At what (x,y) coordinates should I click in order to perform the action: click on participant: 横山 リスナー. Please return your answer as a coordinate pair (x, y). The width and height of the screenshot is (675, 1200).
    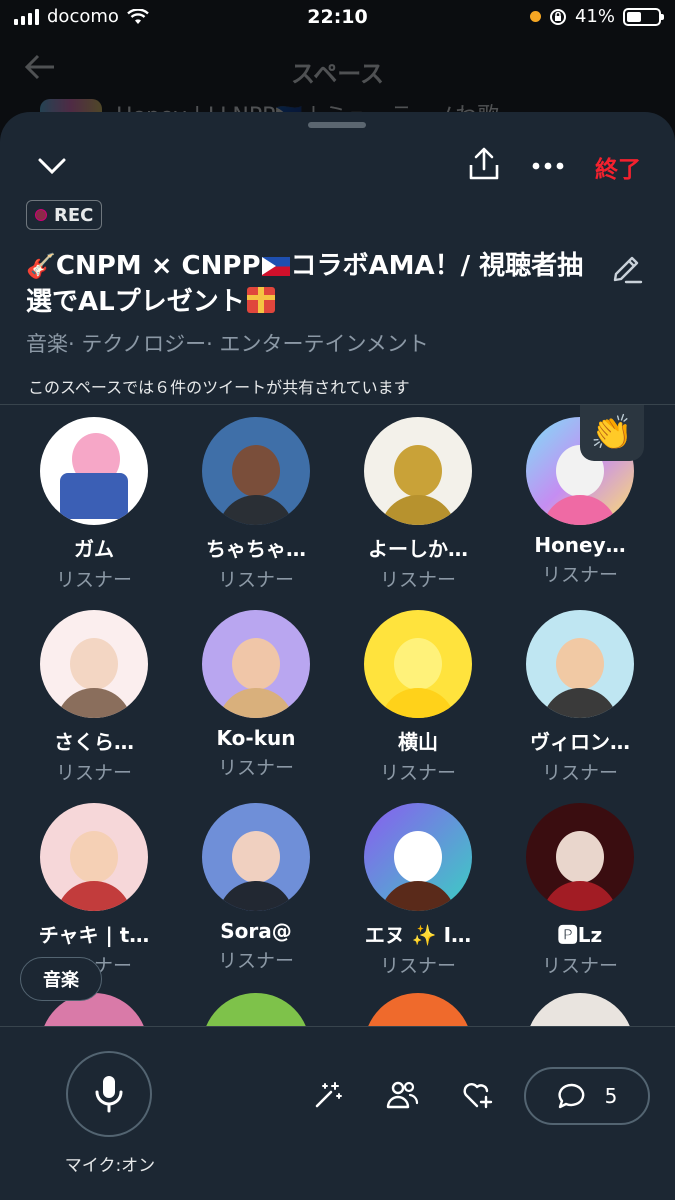
    Looking at the image, I should click on (418, 697).